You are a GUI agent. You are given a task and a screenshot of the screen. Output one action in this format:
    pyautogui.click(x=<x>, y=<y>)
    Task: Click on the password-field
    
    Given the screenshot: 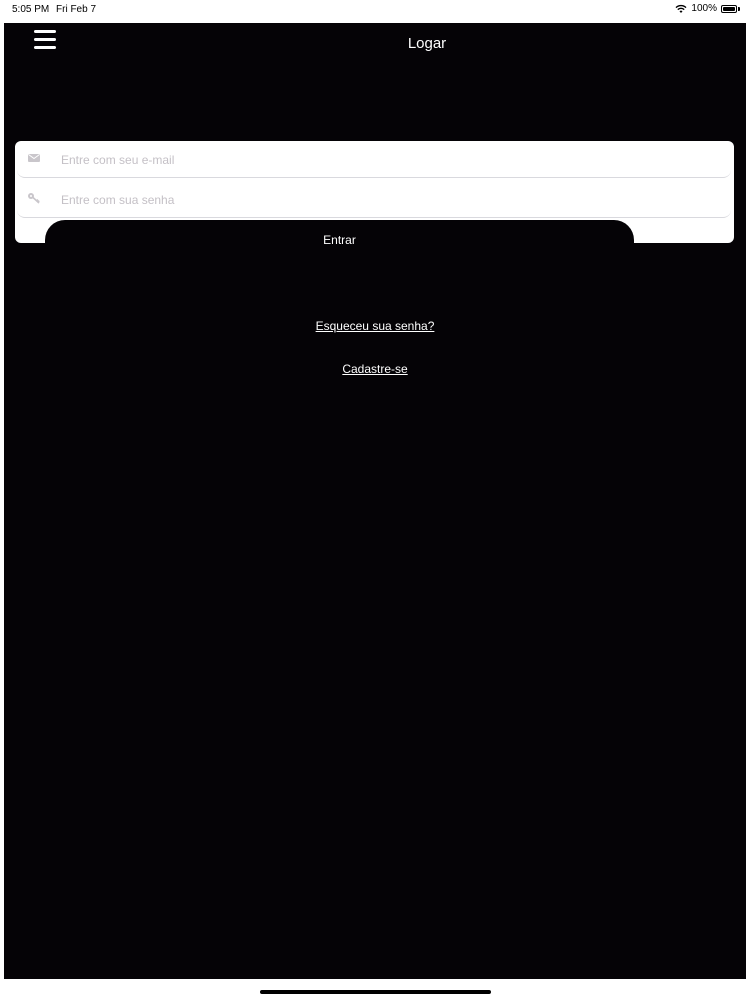 What is the action you would take?
    pyautogui.click(x=374, y=199)
    